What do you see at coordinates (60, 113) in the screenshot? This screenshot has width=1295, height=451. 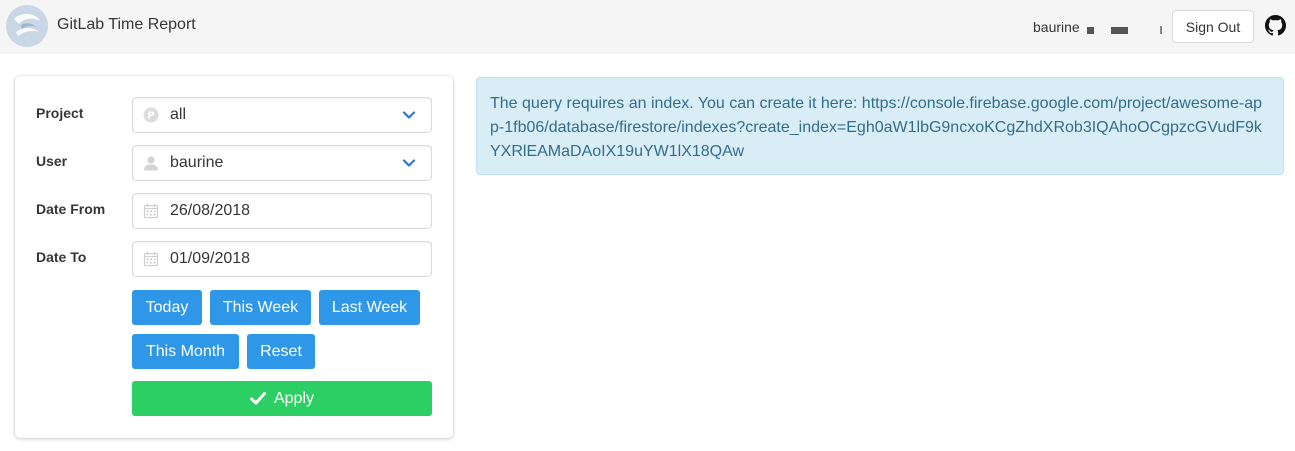 I see `project-label: Project` at bounding box center [60, 113].